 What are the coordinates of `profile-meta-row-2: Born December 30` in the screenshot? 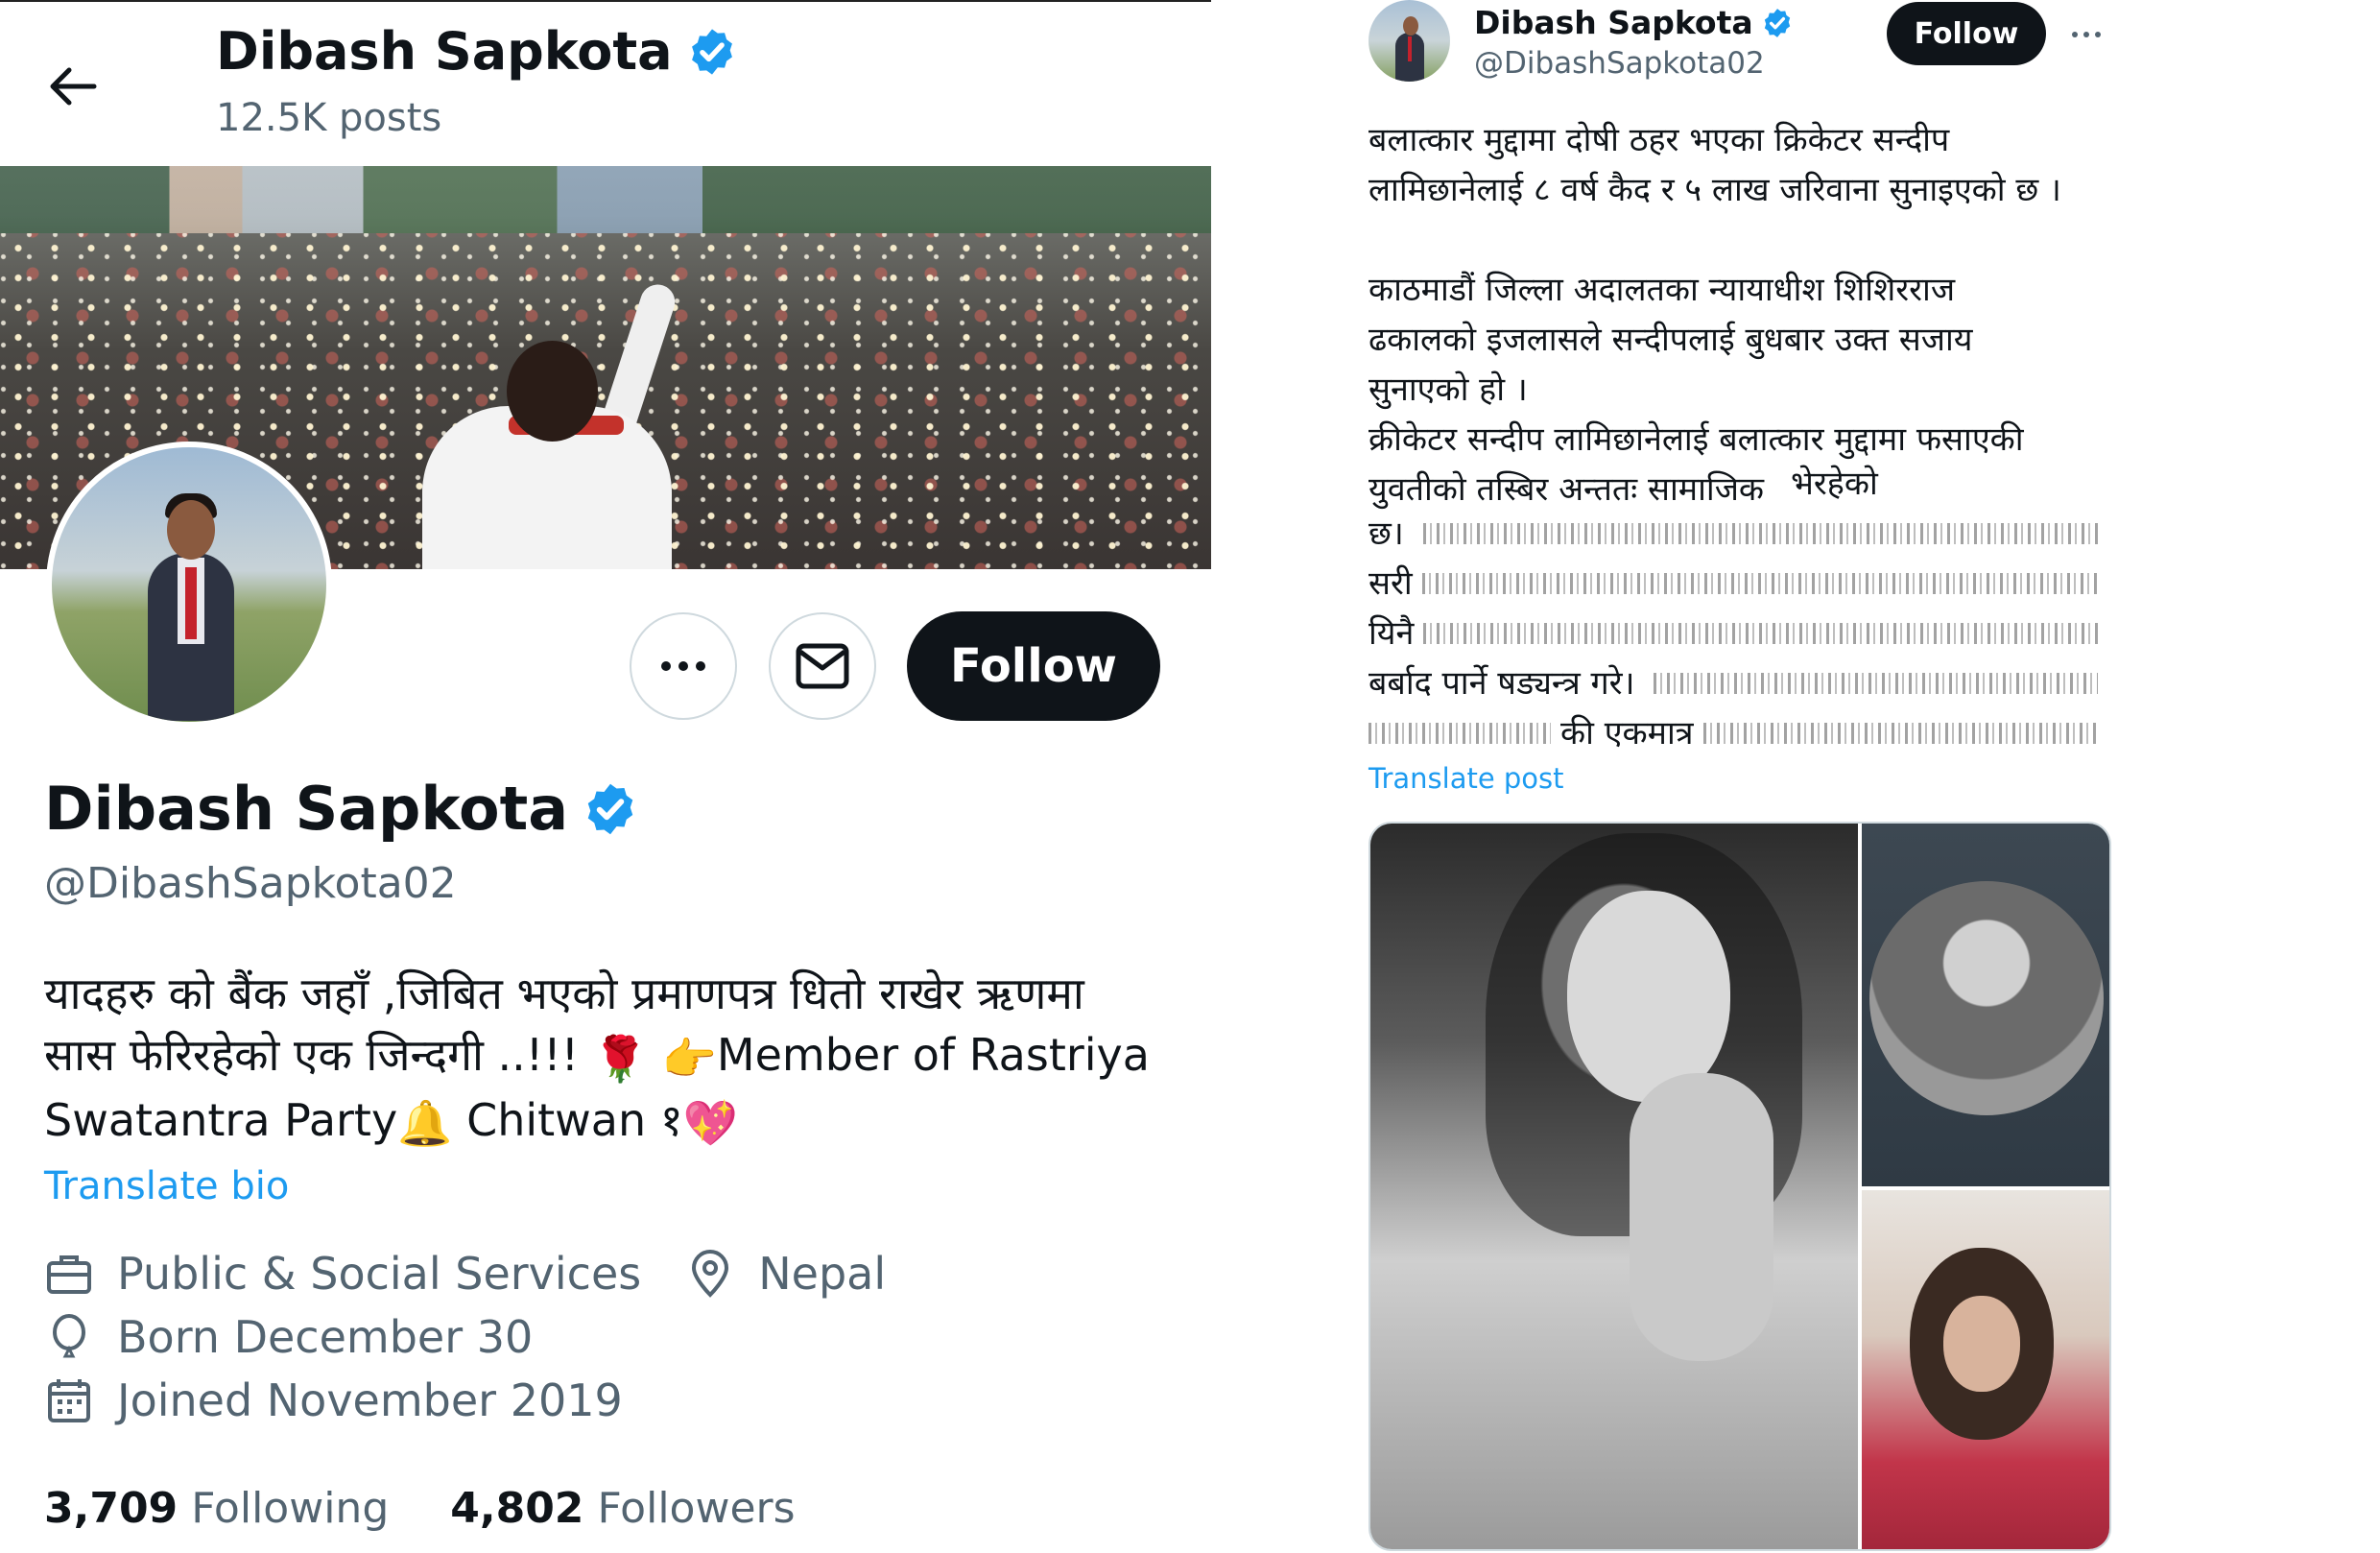 It's located at (289, 1337).